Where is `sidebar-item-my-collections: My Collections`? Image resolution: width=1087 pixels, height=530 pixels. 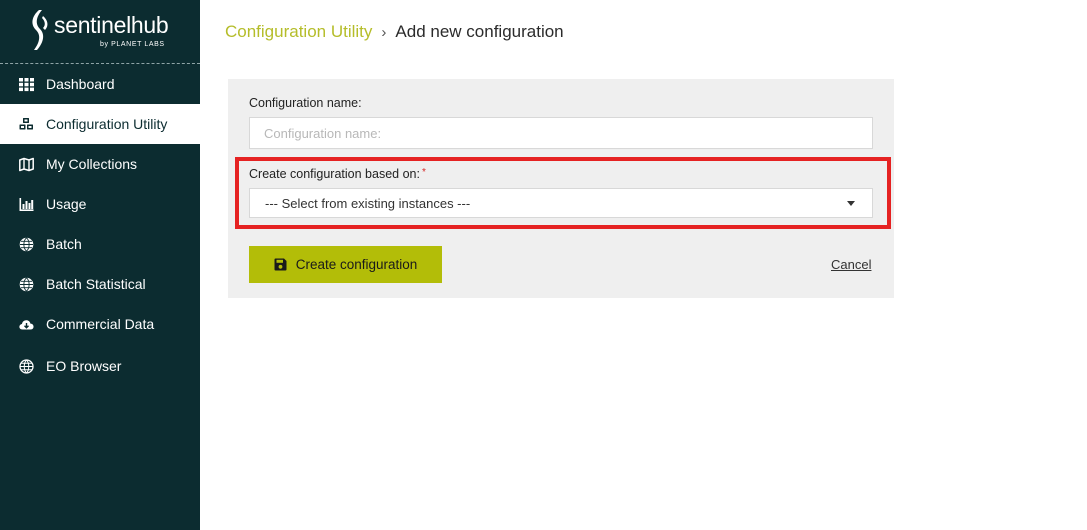 sidebar-item-my-collections: My Collections is located at coordinates (100, 164).